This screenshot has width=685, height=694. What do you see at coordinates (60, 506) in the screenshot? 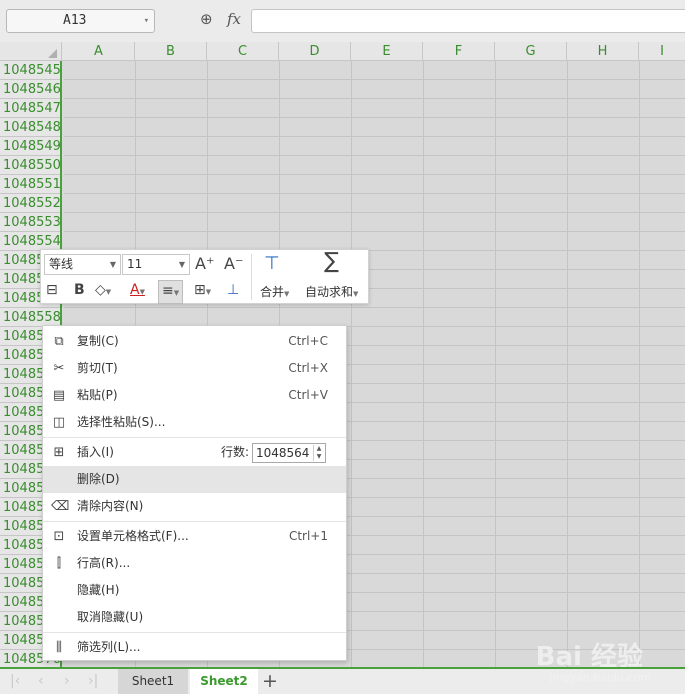
I see `eraser-icon: ⌫` at bounding box center [60, 506].